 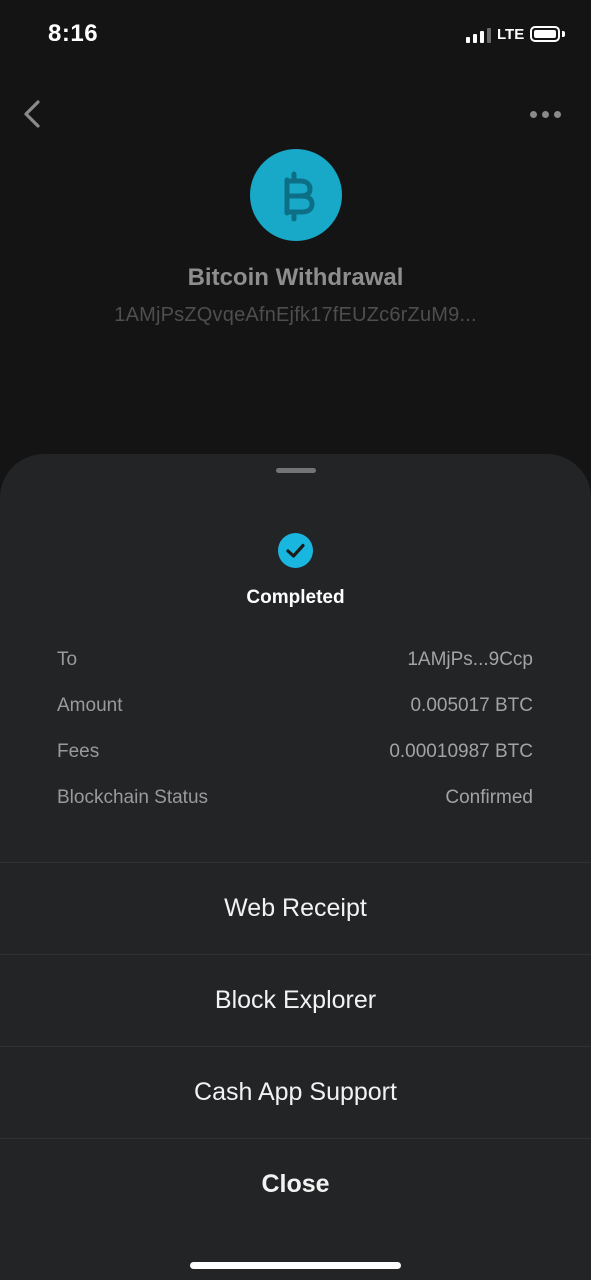 I want to click on bitcoin-icon, so click(x=299, y=196).